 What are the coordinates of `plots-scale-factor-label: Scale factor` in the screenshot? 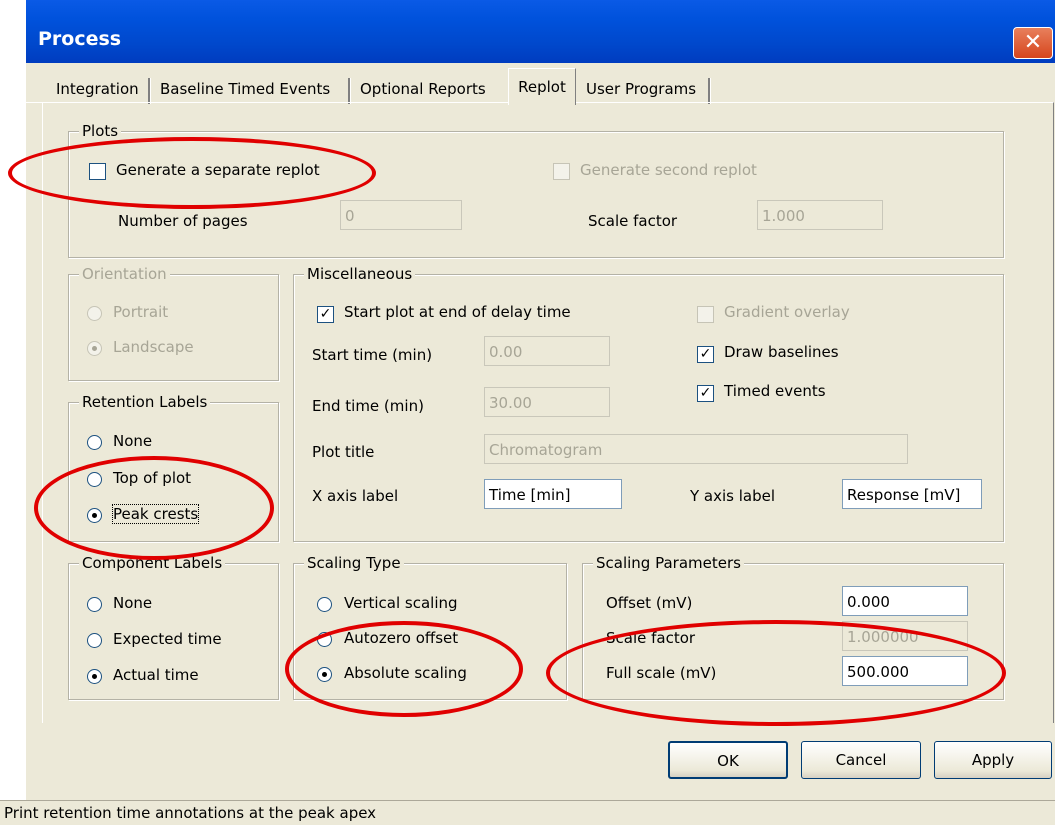 It's located at (633, 221).